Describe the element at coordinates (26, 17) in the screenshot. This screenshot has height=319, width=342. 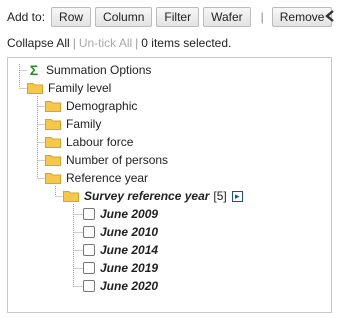
I see `add-to-label: Add to:` at that location.